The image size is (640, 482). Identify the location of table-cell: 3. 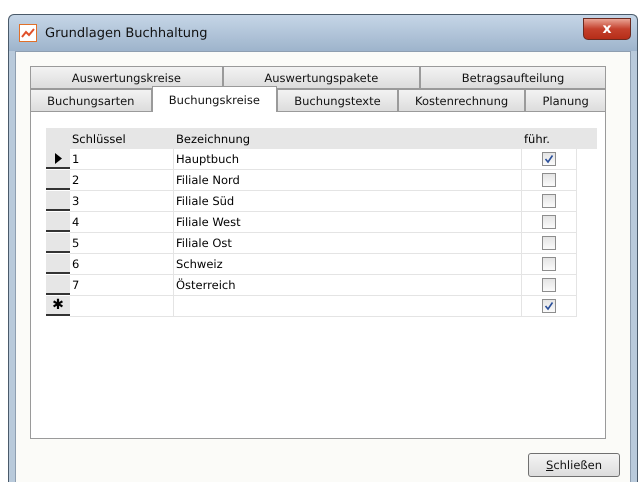
(122, 201).